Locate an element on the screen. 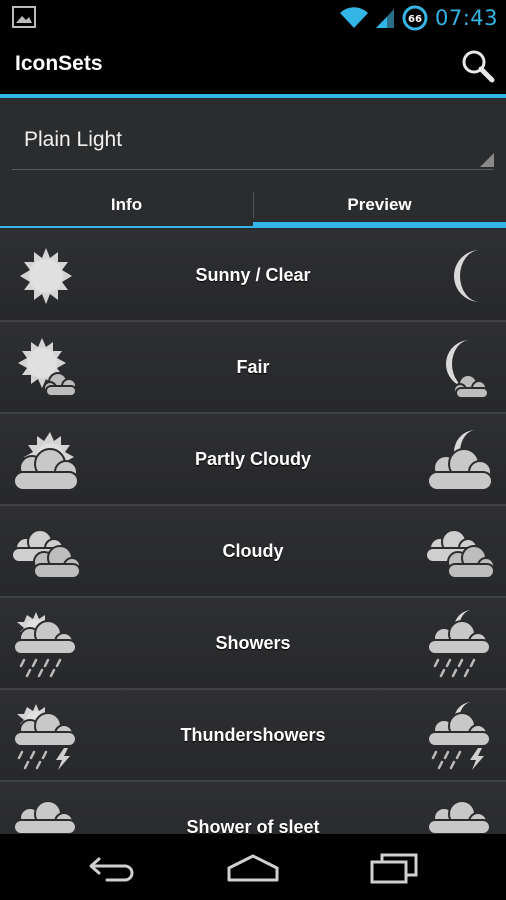 Image resolution: width=506 pixels, height=900 pixels. back-icon is located at coordinates (111, 869).